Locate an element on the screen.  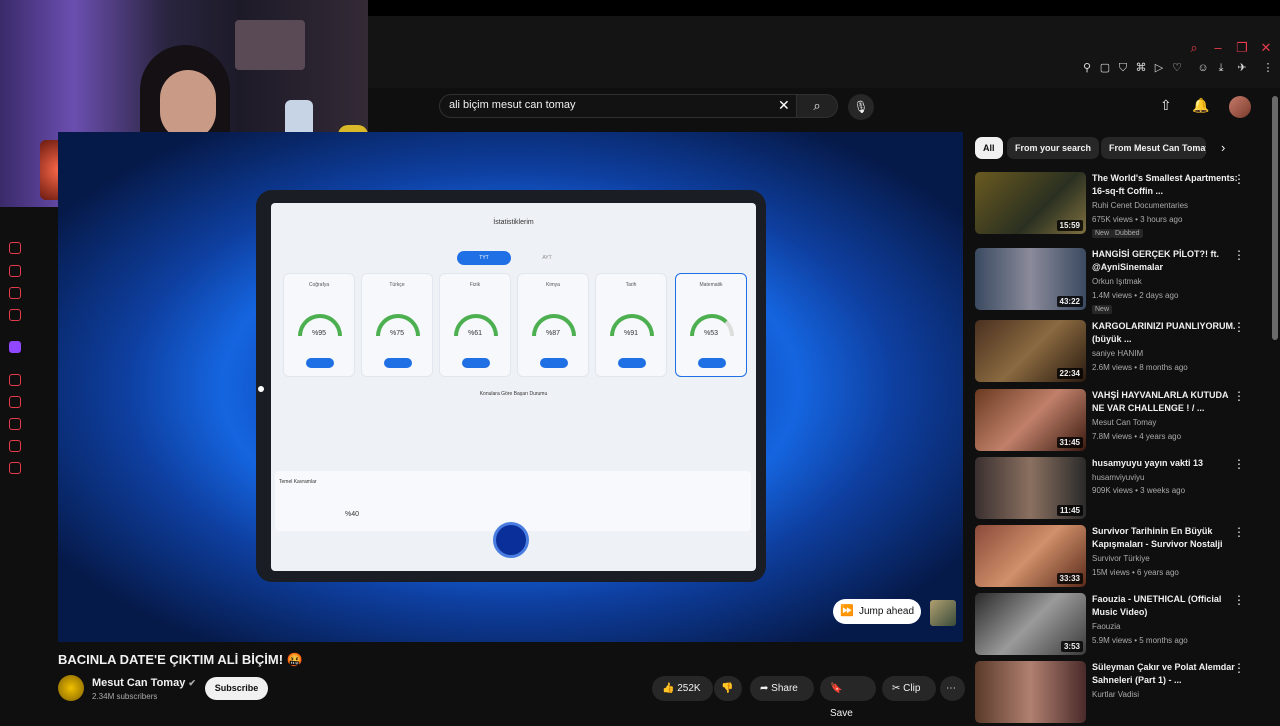
channel-name: Mesut Can Tomay ✔ is located at coordinates (144, 683).